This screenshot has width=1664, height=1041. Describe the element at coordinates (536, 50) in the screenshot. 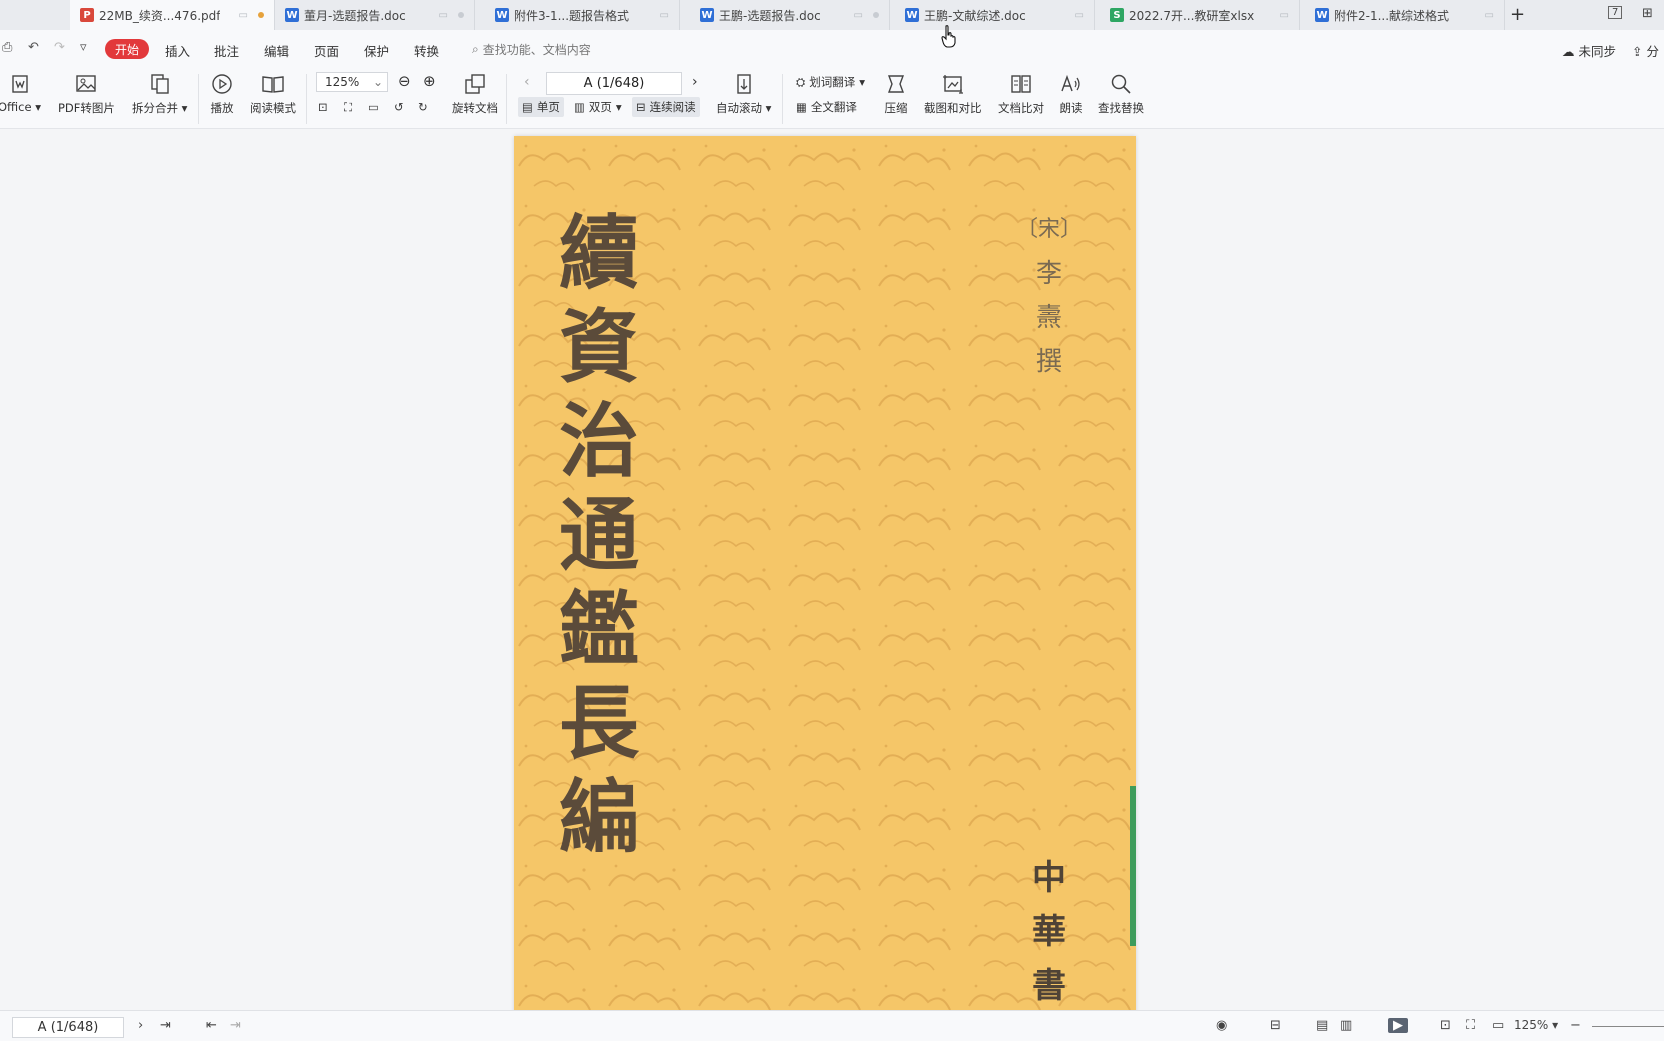

I see `search-placeholder: 查找功能、文档内容` at that location.